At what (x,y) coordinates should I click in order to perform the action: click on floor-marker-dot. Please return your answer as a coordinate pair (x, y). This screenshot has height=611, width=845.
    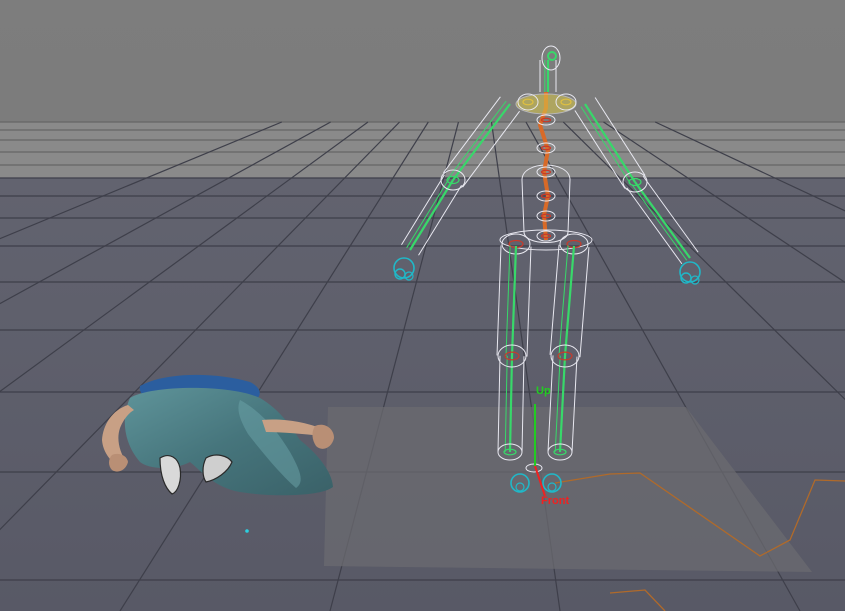
    Looking at the image, I should click on (247, 531).